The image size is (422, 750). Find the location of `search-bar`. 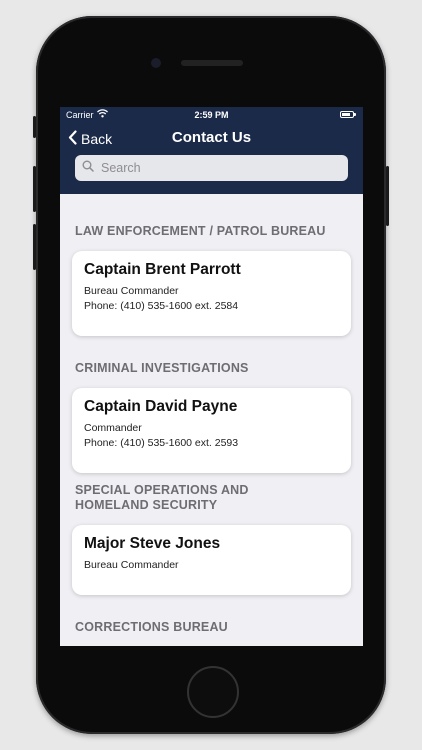

search-bar is located at coordinates (211, 168).